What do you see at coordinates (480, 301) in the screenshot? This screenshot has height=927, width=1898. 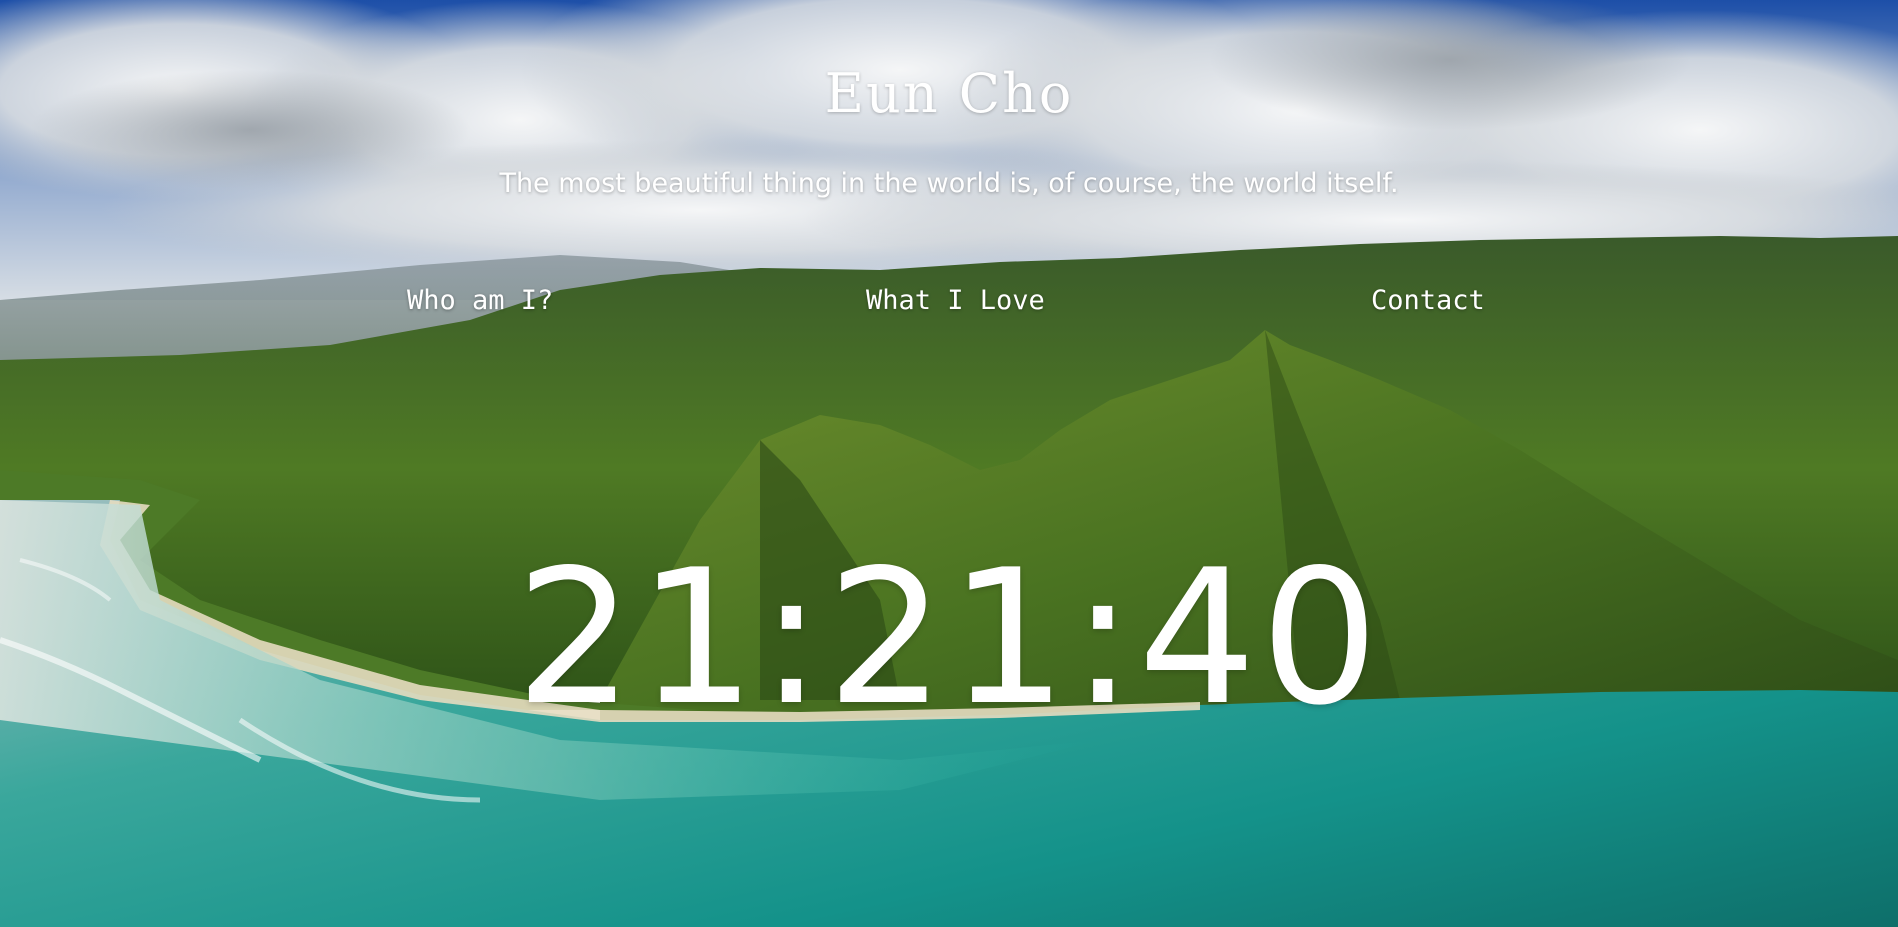 I see `nav-link-who-am-i: Who am I?` at bounding box center [480, 301].